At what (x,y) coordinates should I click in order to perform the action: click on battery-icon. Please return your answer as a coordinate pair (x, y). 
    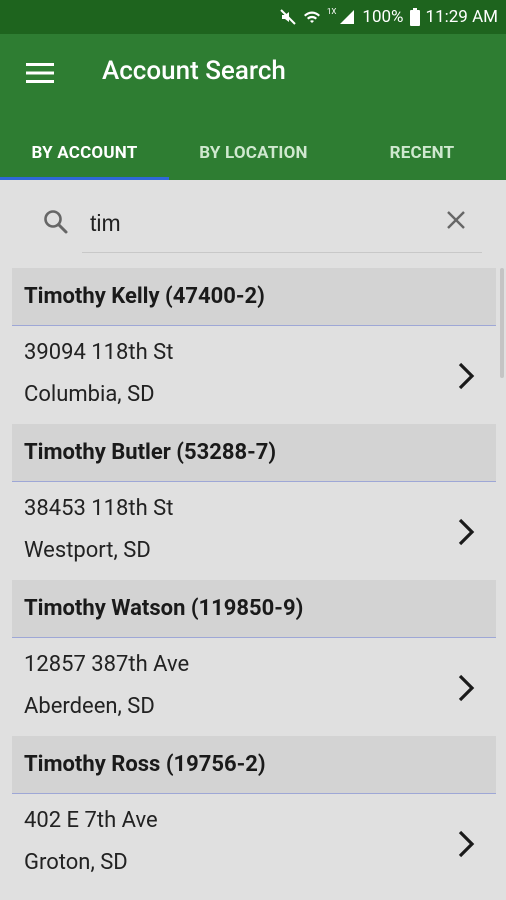
    Looking at the image, I should click on (414, 17).